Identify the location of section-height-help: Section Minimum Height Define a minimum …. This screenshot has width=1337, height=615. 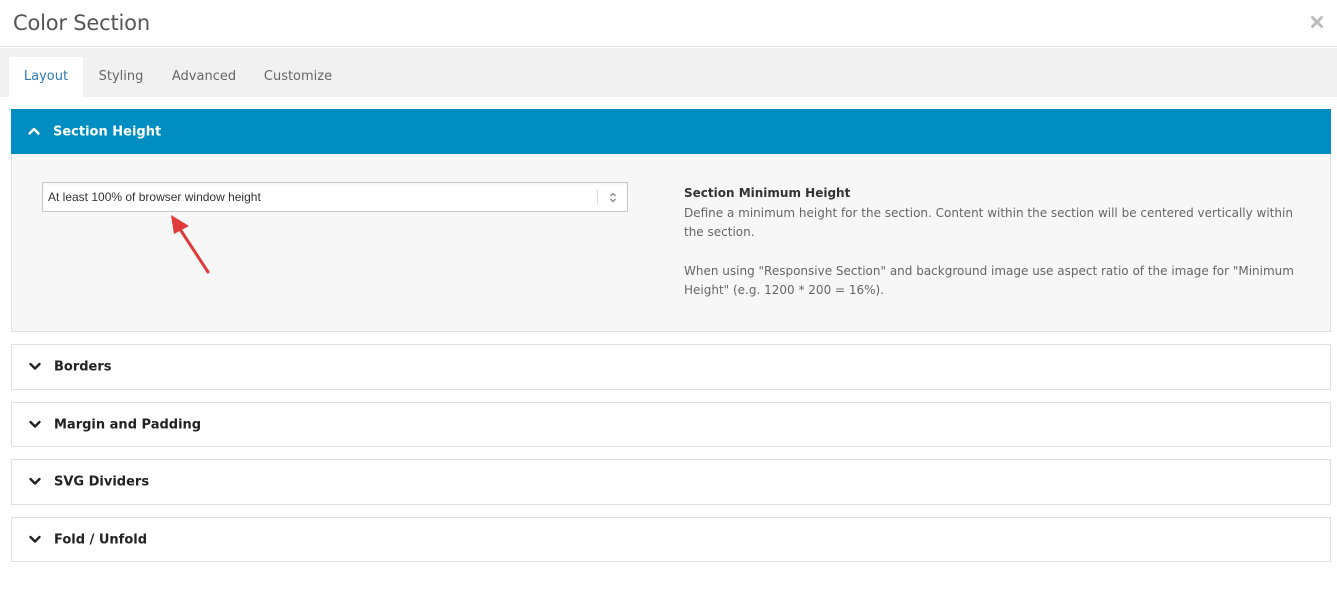
(989, 242).